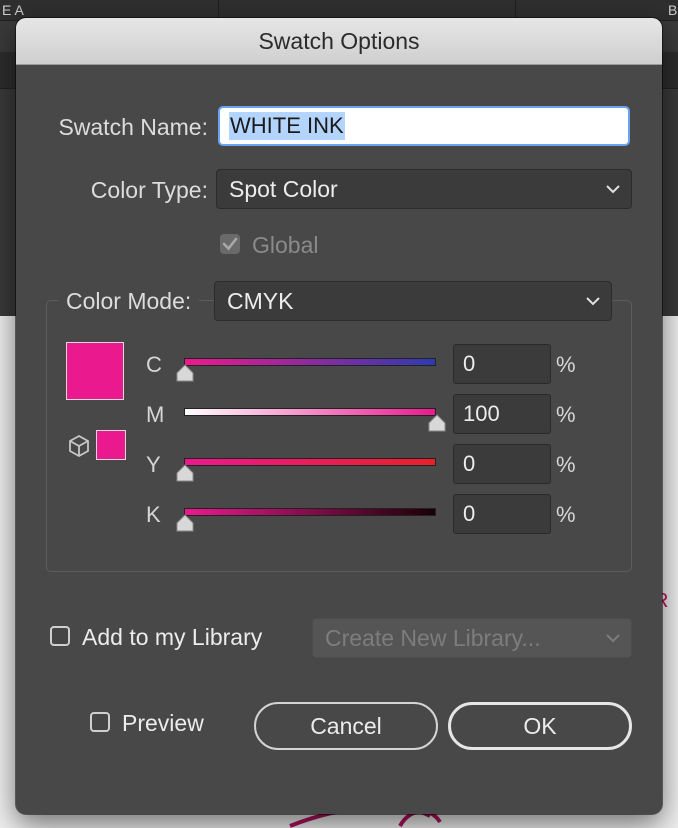 The height and width of the screenshot is (828, 678). What do you see at coordinates (260, 300) in the screenshot?
I see `color-mode-value: CMYK` at bounding box center [260, 300].